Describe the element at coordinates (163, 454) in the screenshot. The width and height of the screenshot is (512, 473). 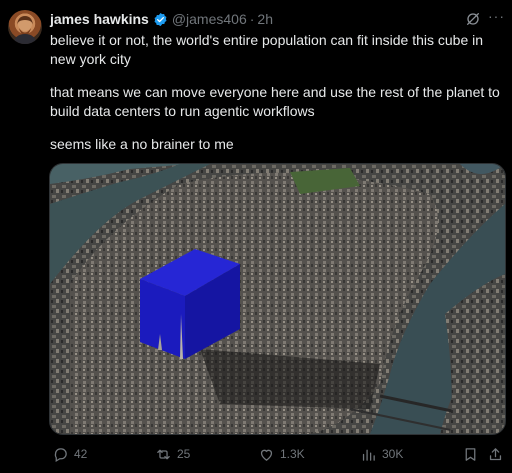
I see `repost-icon` at that location.